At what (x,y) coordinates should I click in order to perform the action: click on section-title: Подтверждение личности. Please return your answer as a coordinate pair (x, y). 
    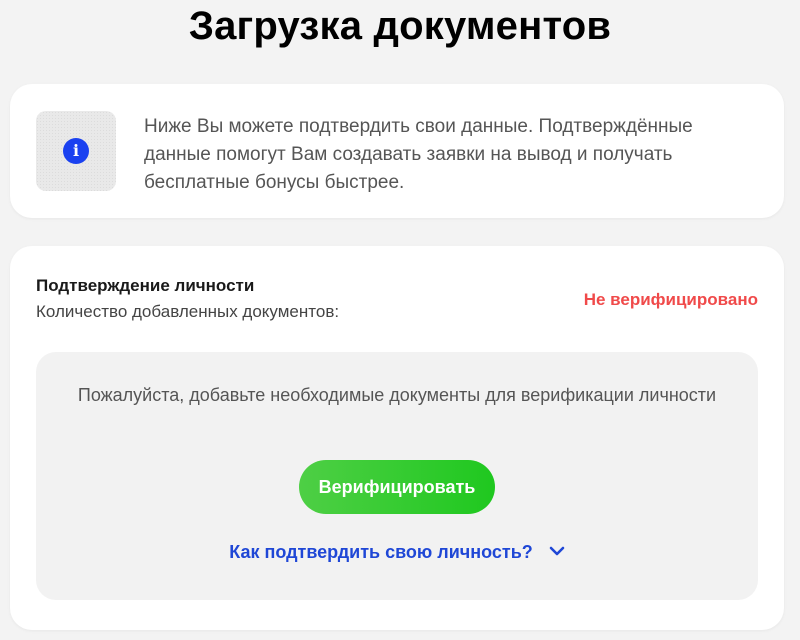
    Looking at the image, I should click on (145, 285).